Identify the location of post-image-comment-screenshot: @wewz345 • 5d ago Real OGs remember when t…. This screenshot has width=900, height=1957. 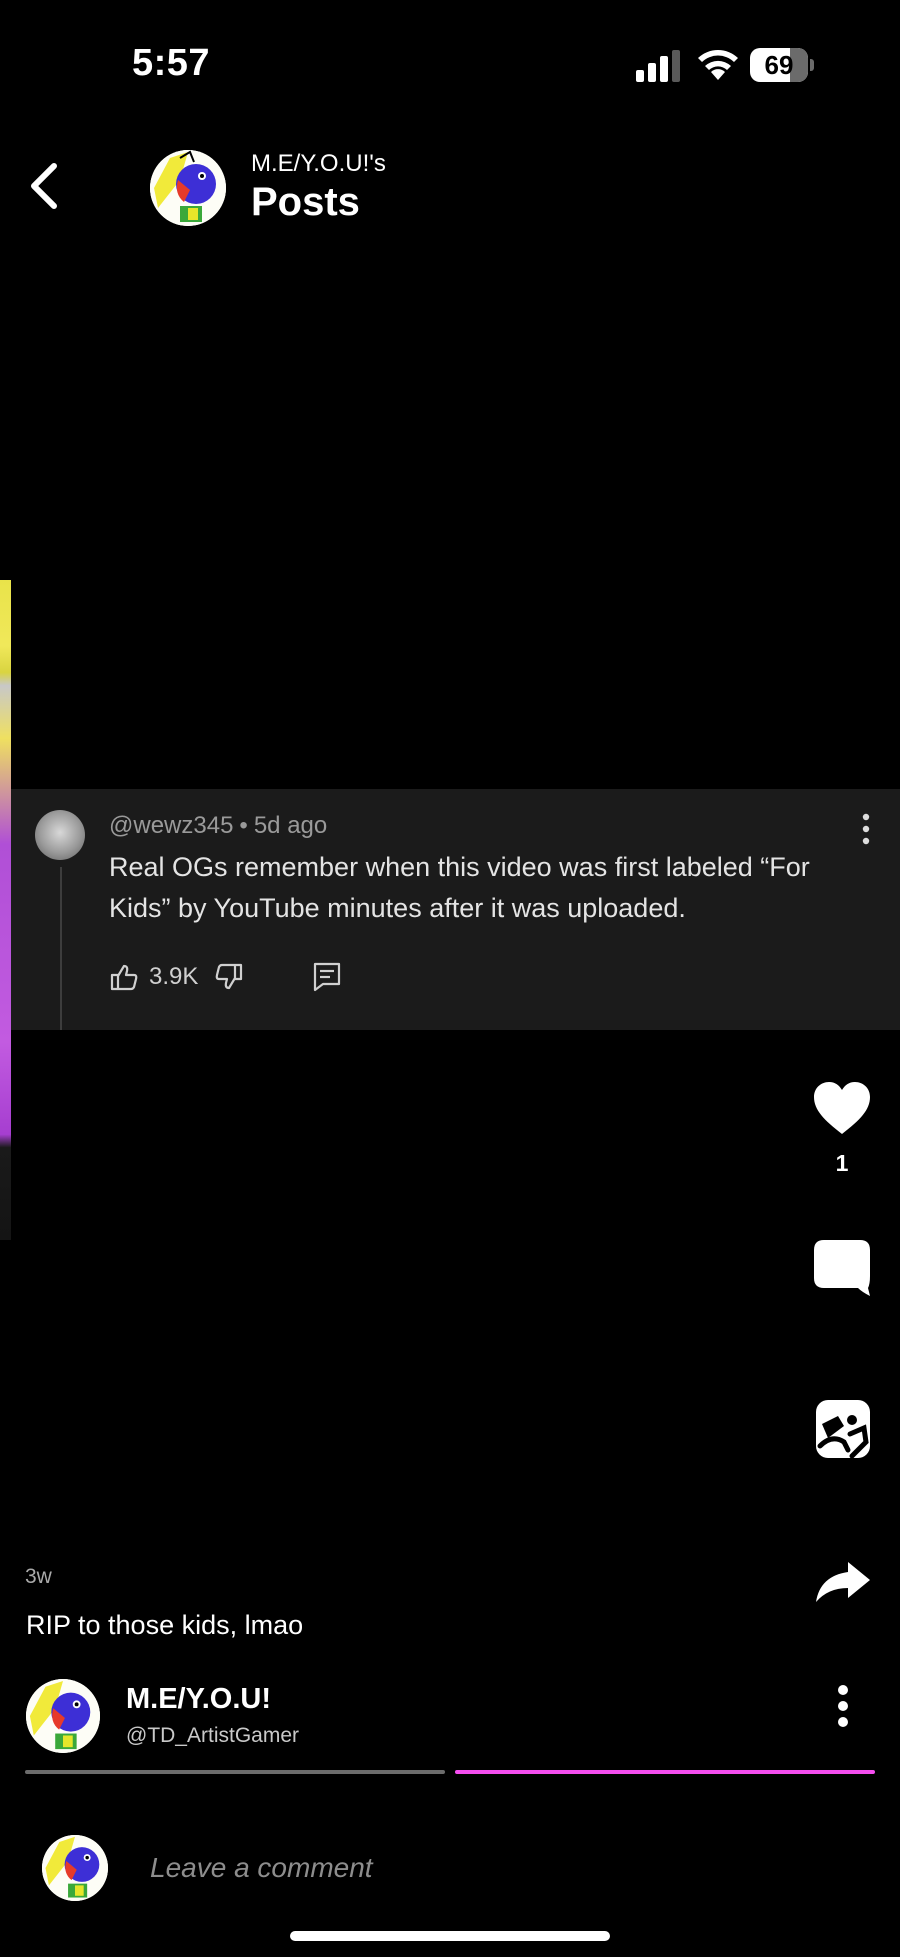
(455, 909).